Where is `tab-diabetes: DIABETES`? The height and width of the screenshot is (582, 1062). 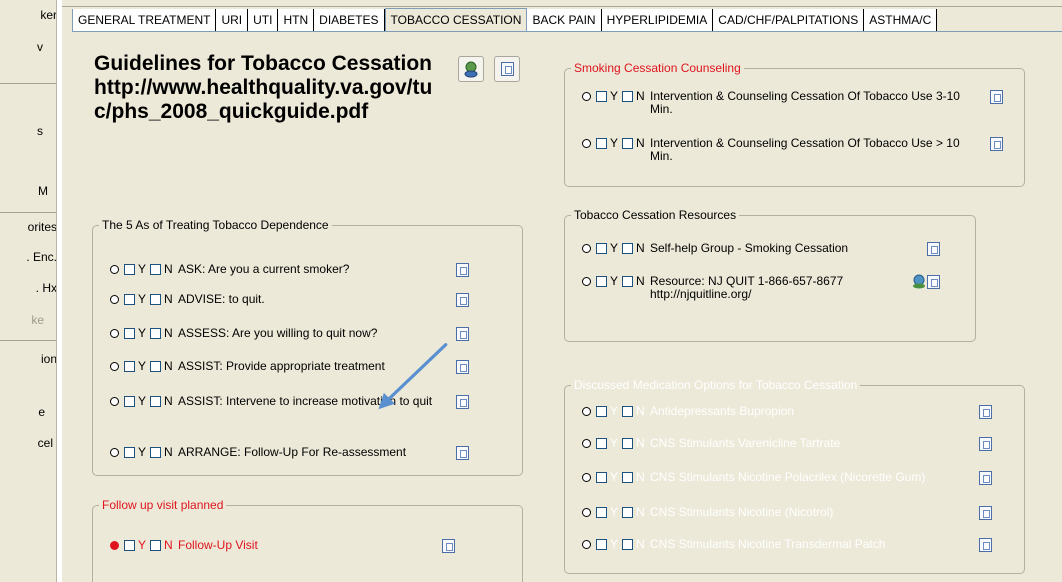
tab-diabetes: DIABETES is located at coordinates (349, 20).